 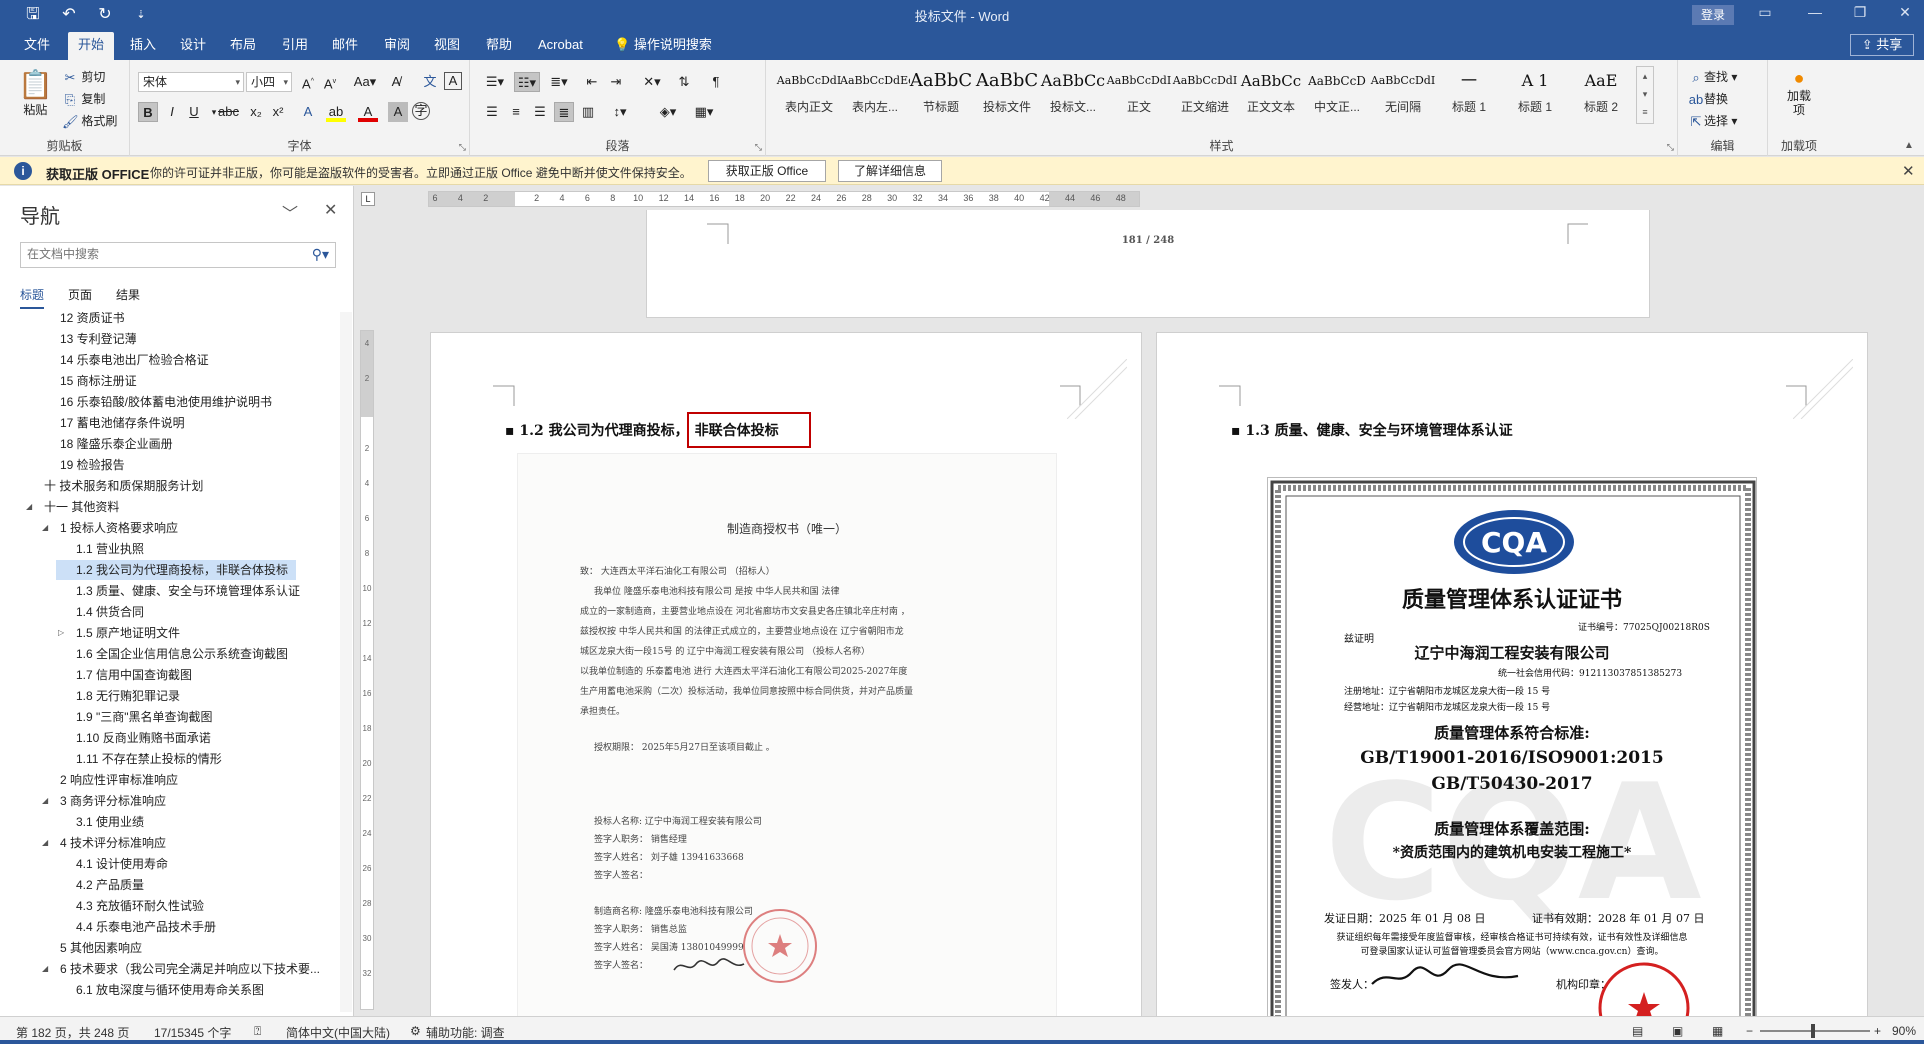 I want to click on web-layout-icon: ▦, so click(x=1717, y=1031).